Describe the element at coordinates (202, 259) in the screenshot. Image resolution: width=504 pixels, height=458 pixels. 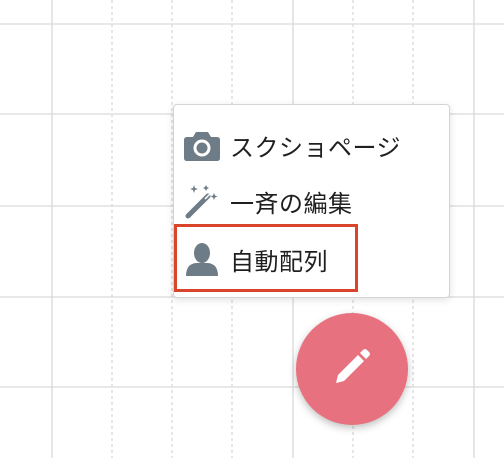
I see `person-icon` at that location.